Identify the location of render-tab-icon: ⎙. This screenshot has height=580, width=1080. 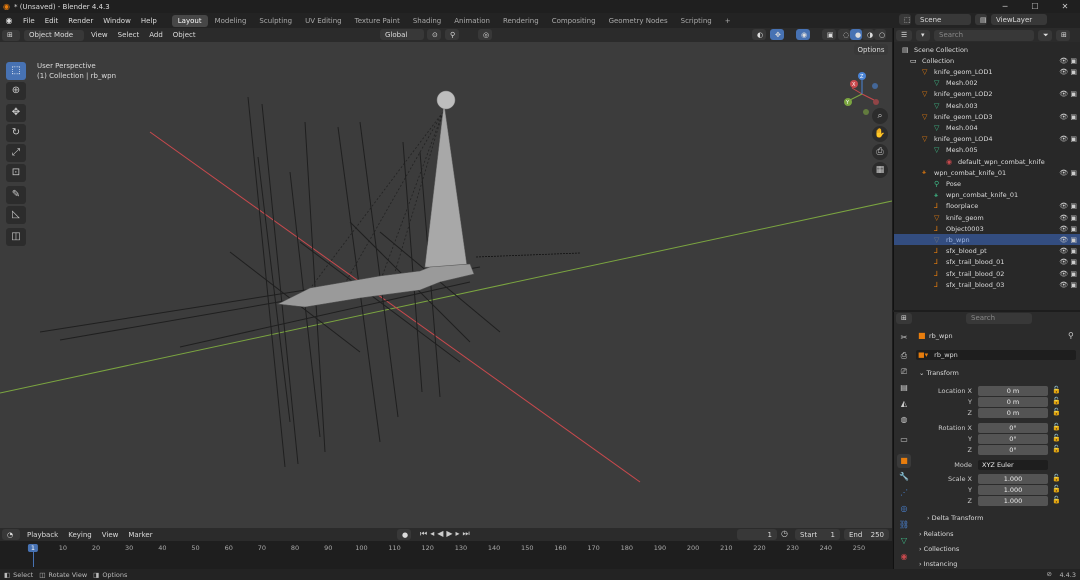
(904, 356).